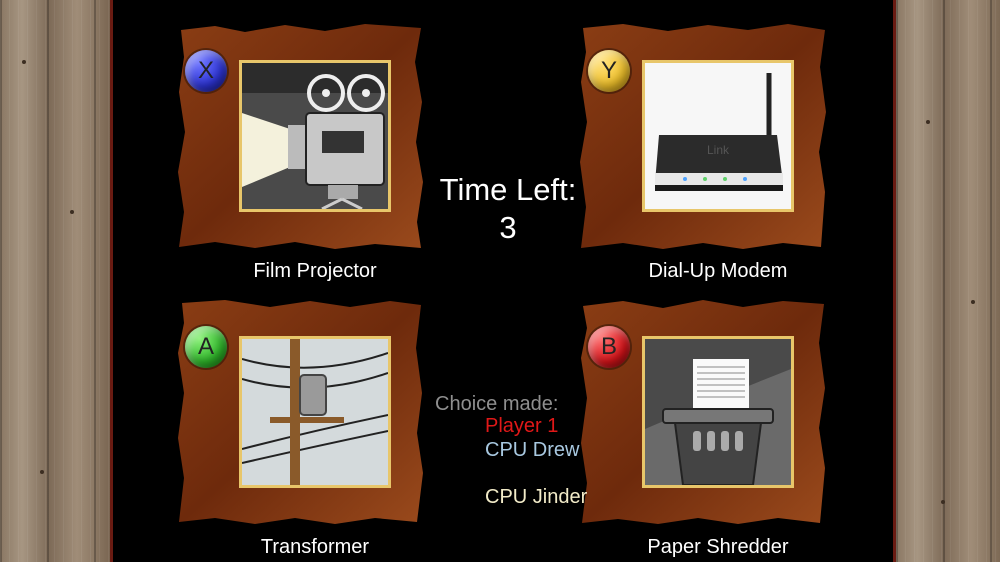  I want to click on shredder-icon, so click(718, 412).